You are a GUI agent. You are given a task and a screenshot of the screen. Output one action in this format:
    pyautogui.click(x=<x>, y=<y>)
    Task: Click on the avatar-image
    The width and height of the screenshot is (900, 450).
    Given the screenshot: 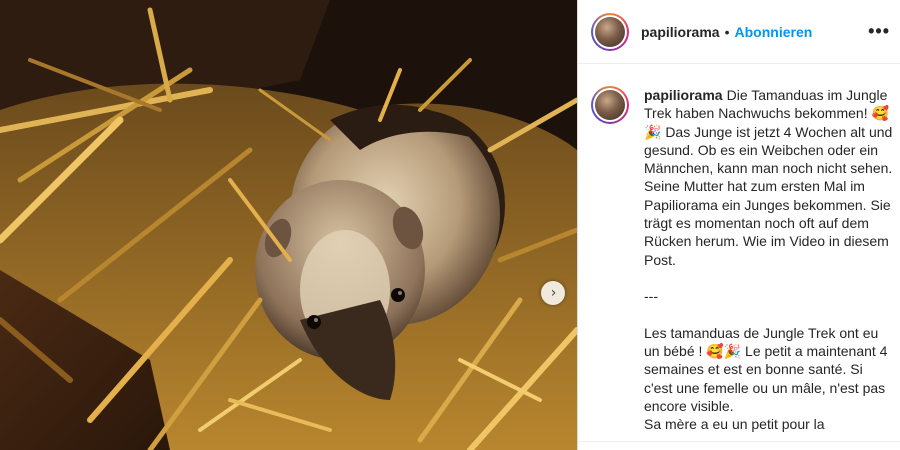 What is the action you would take?
    pyautogui.click(x=610, y=31)
    